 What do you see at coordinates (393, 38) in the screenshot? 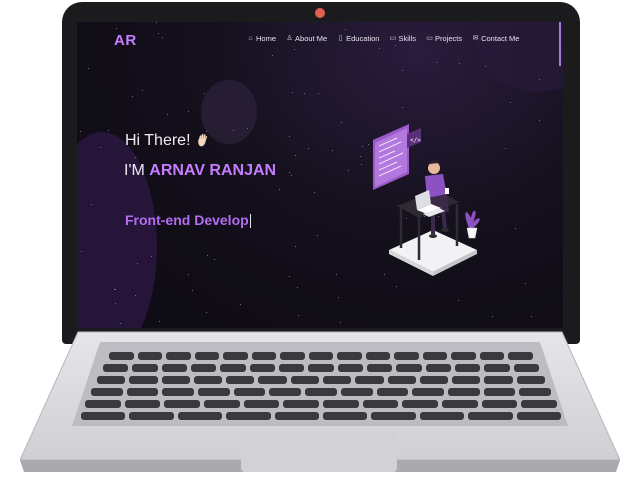
I see `laptop-icon: ▭` at bounding box center [393, 38].